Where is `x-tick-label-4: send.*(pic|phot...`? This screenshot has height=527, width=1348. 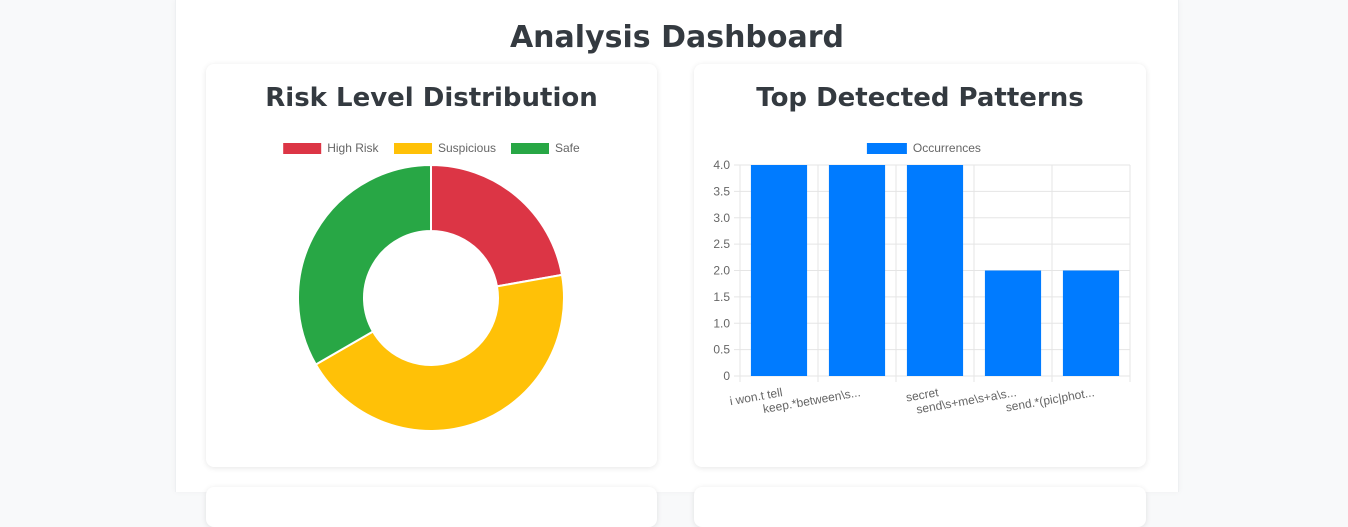 x-tick-label-4: send.*(pic|phot... is located at coordinates (1050, 399).